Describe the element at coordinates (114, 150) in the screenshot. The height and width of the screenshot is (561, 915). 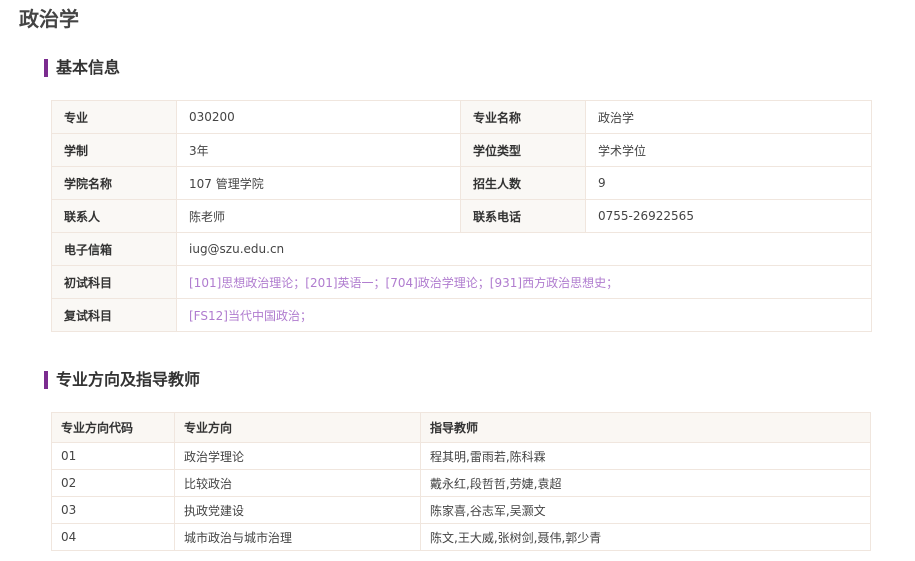
I see `duration-label: 学制` at that location.